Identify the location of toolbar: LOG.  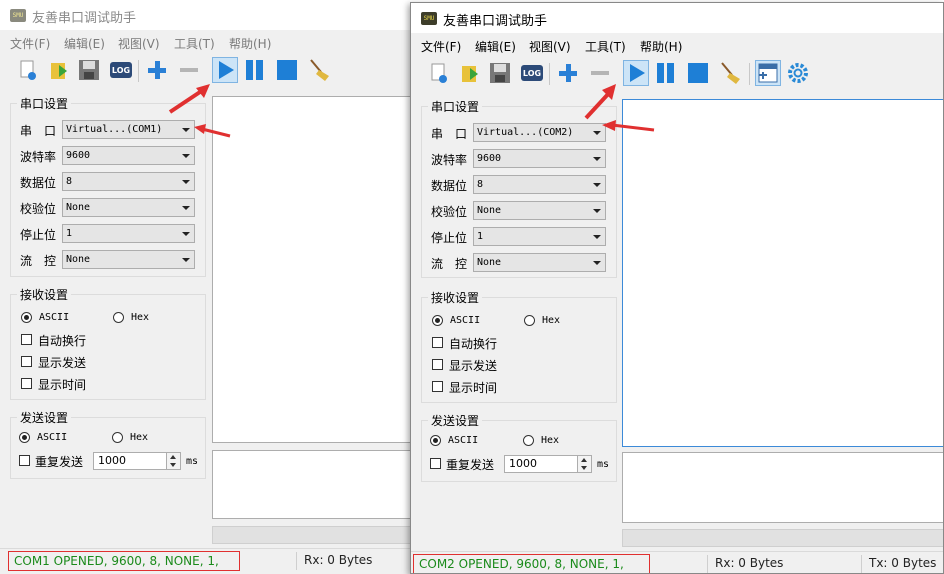
(679, 75).